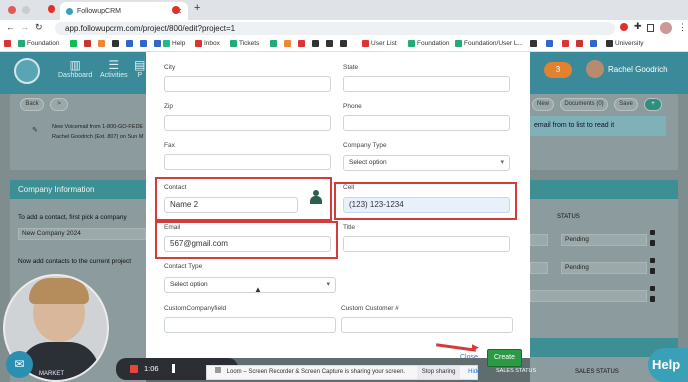 The height and width of the screenshot is (382, 688). What do you see at coordinates (207, 43) in the screenshot?
I see `bookmark-item: Inbox` at bounding box center [207, 43].